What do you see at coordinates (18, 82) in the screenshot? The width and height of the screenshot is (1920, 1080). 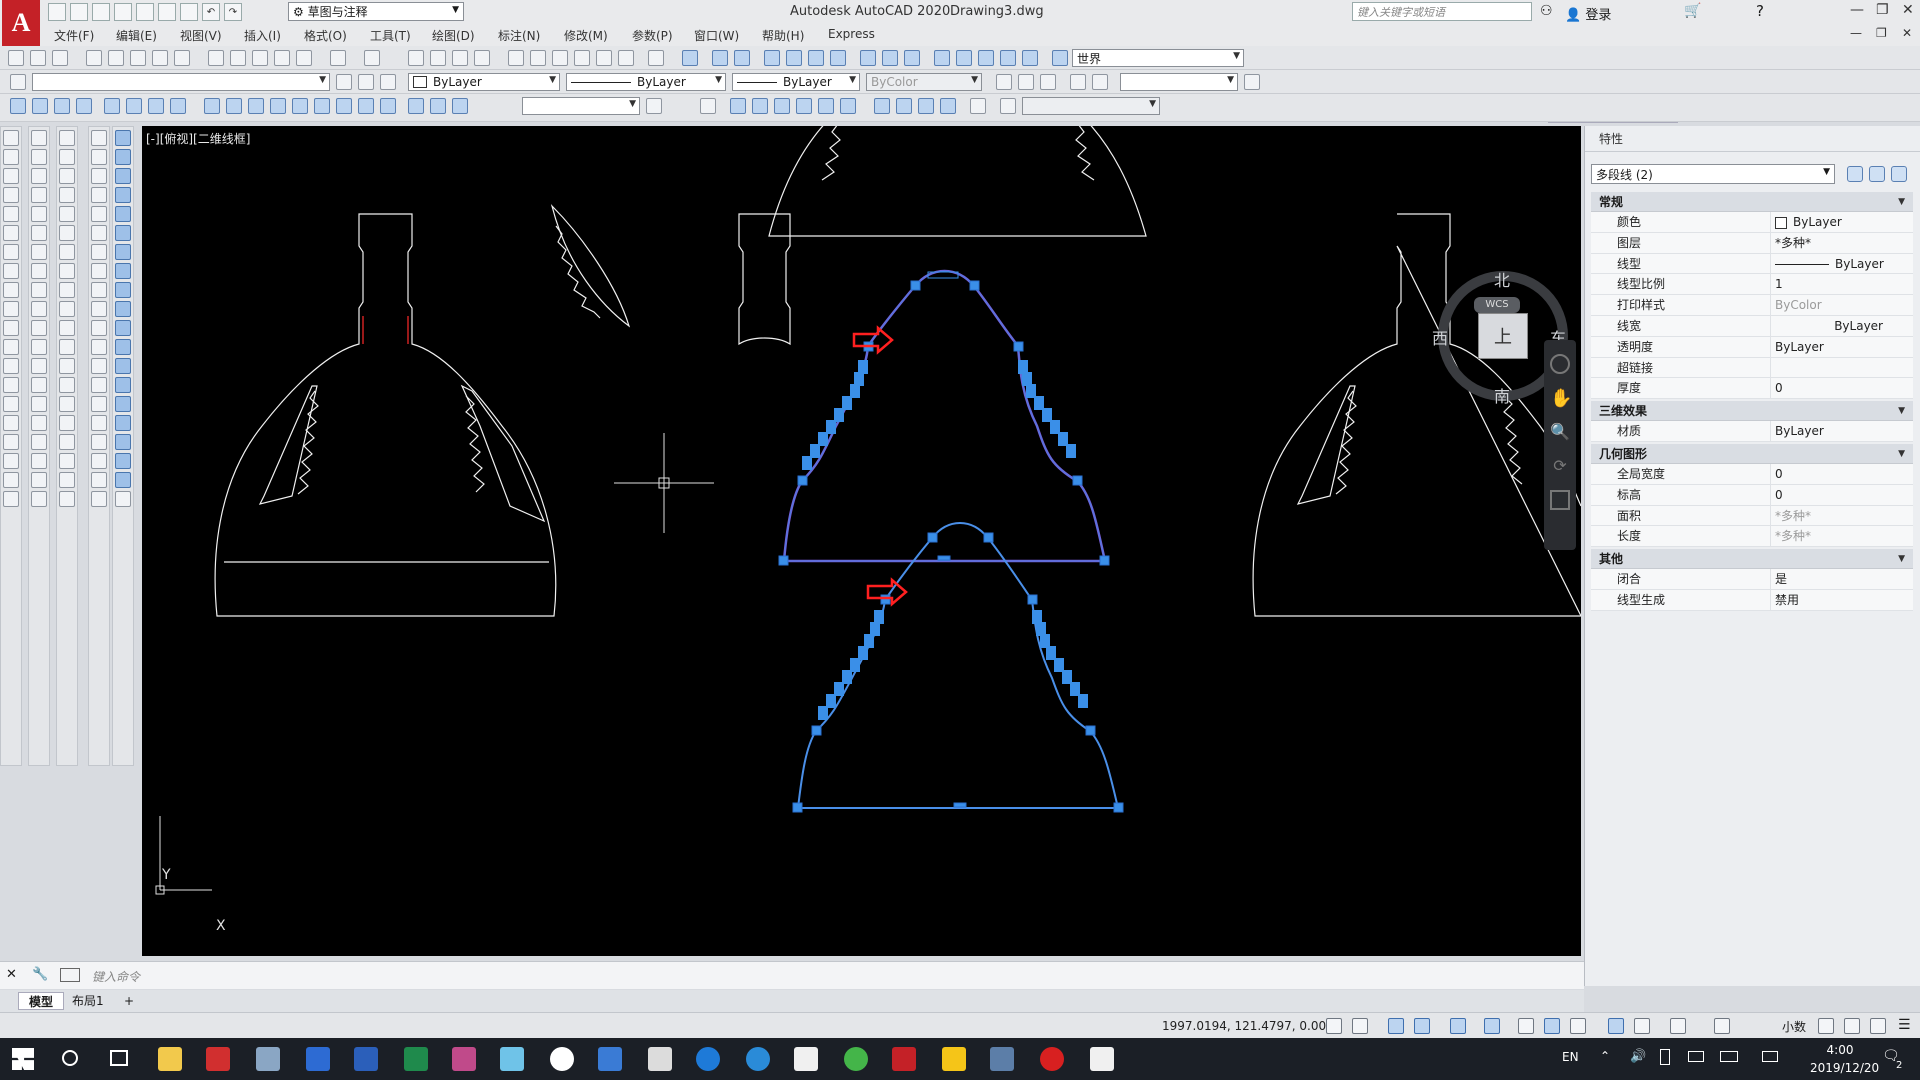 I see `layer-manager-icon` at bounding box center [18, 82].